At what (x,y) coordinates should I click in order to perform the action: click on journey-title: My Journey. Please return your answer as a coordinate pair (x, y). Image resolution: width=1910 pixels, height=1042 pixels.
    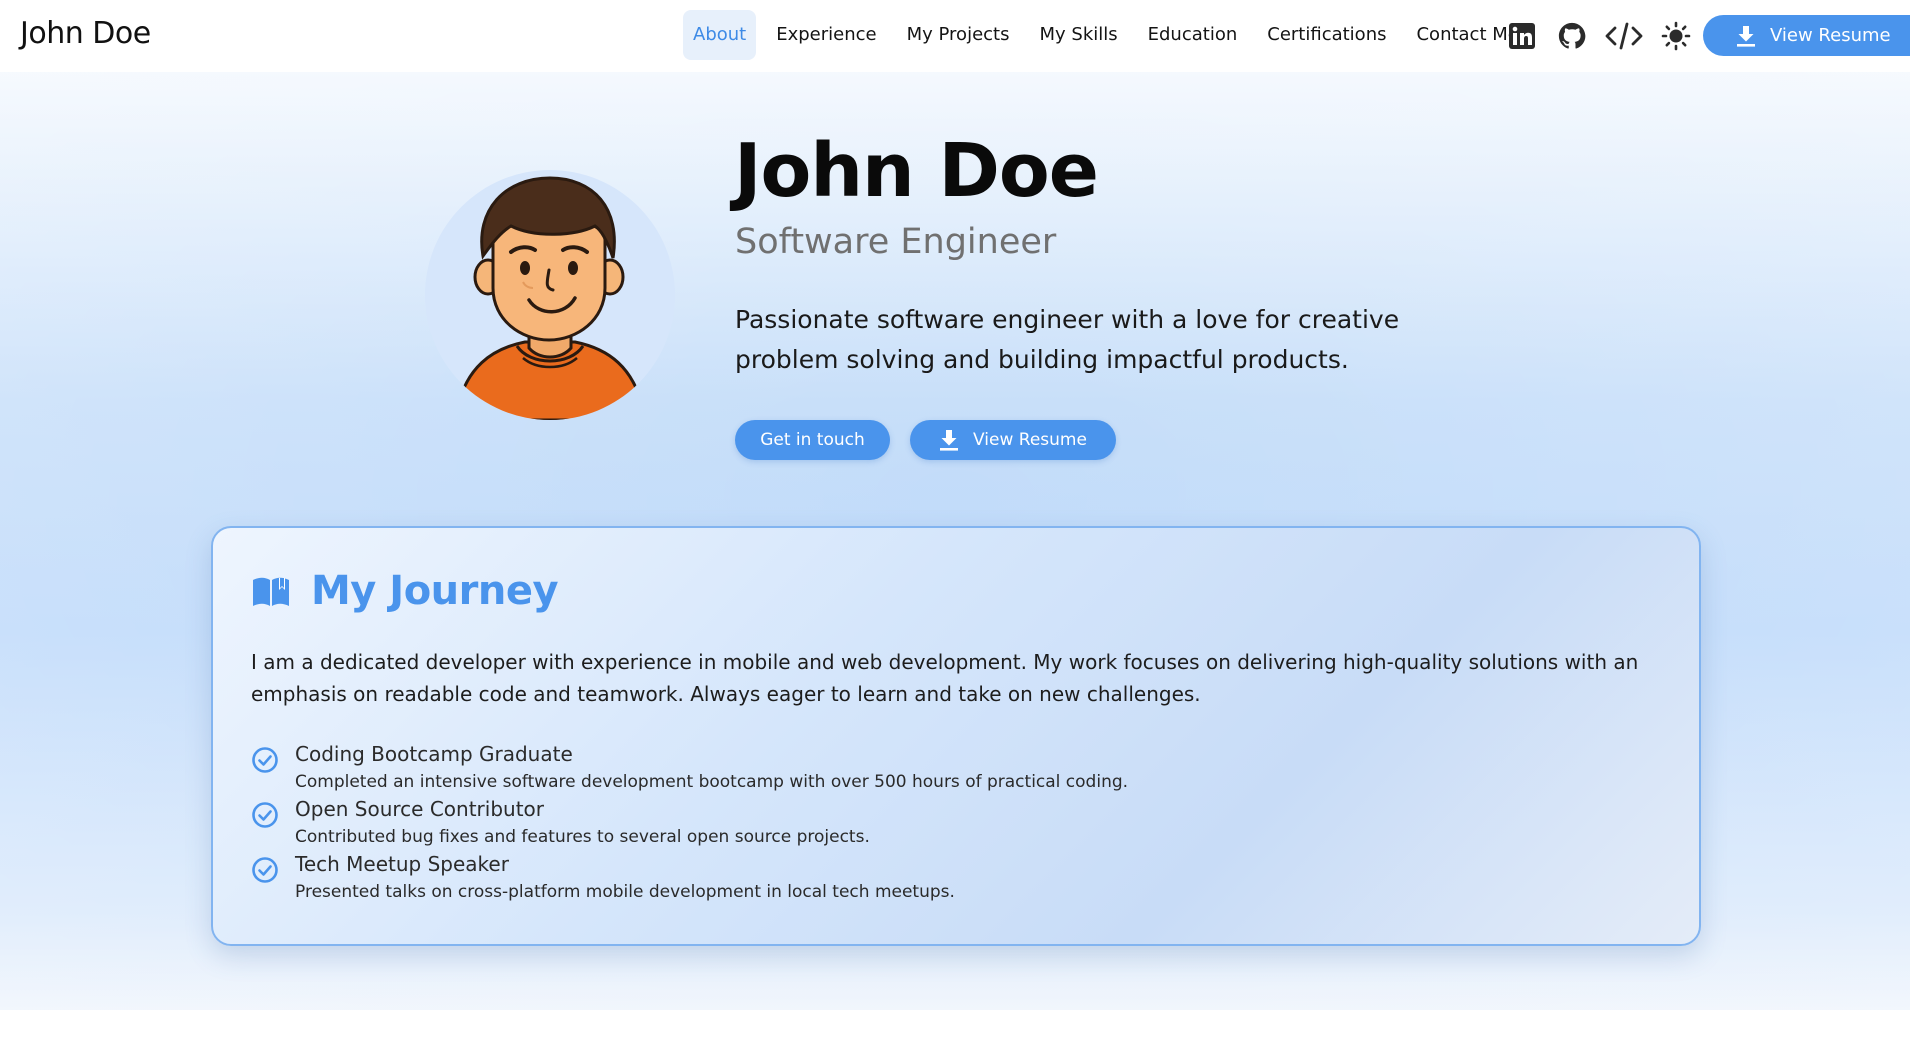
    Looking at the image, I should click on (435, 591).